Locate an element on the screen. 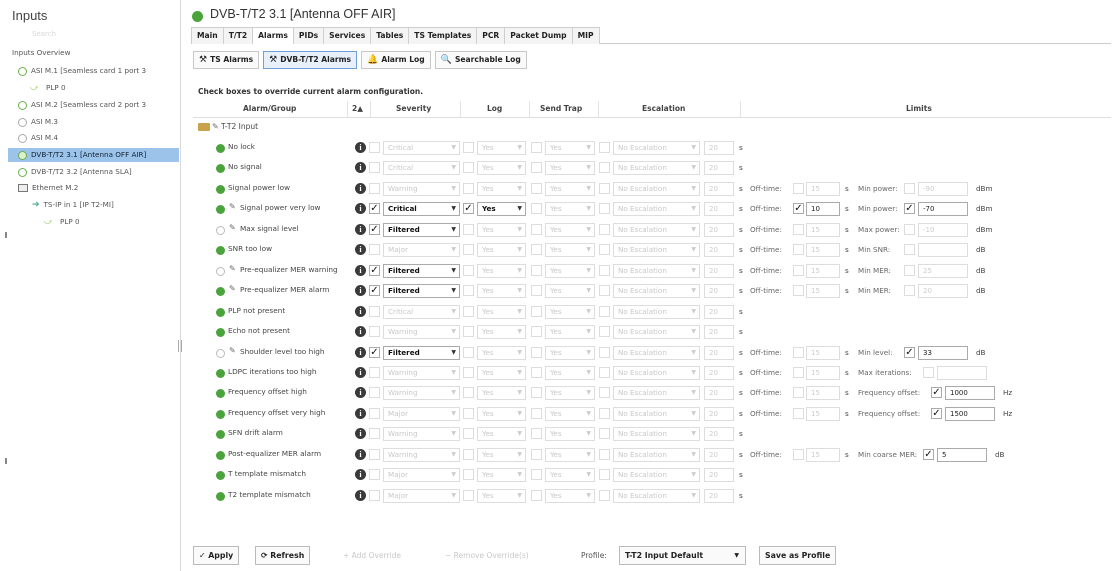 The image size is (1114, 571). limit-override-checkbox is located at coordinates (928, 372).